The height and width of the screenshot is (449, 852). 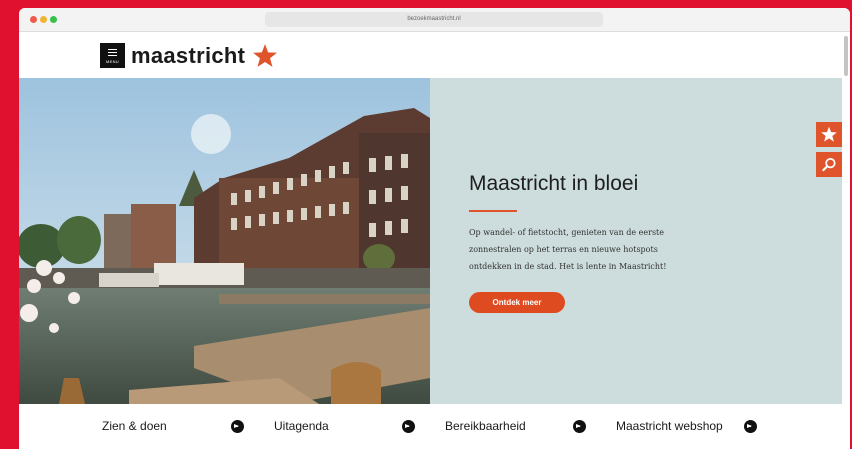 What do you see at coordinates (434, 55) in the screenshot?
I see `site-header: MENU maastricht` at bounding box center [434, 55].